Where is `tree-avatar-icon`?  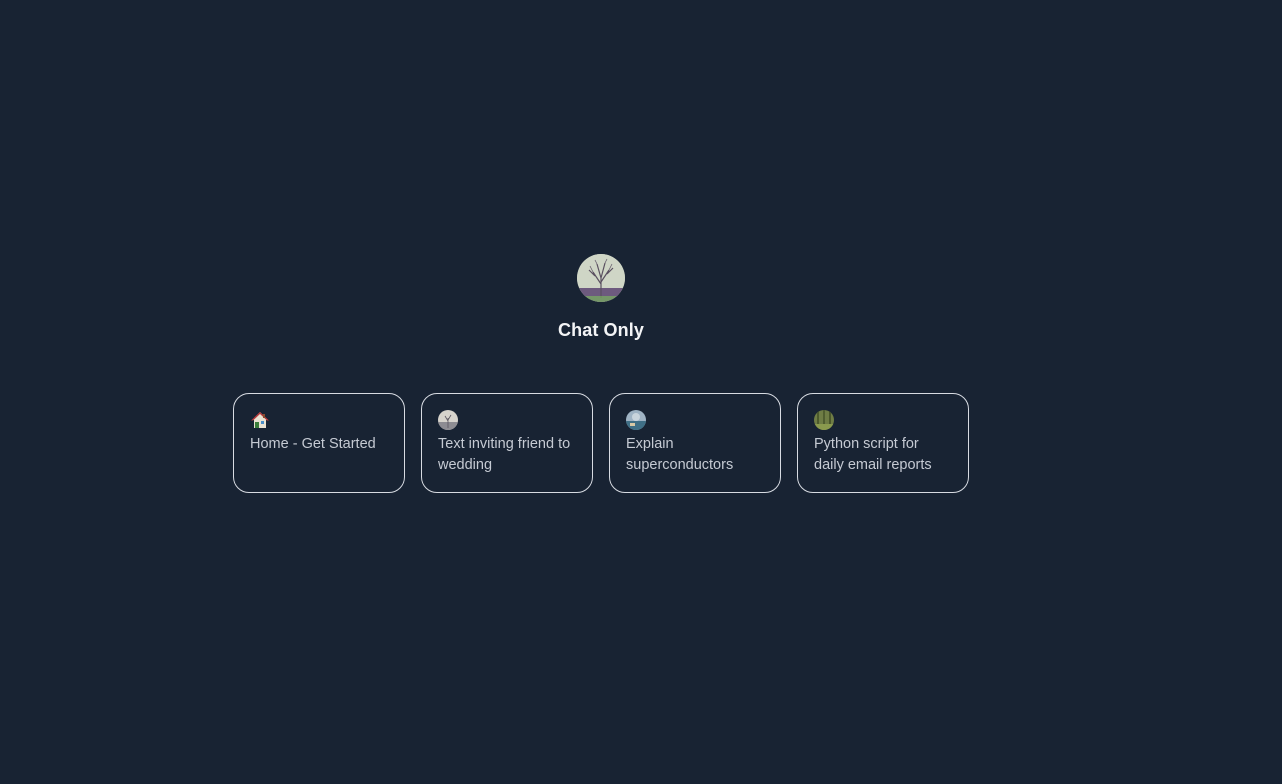
tree-avatar-icon is located at coordinates (601, 278).